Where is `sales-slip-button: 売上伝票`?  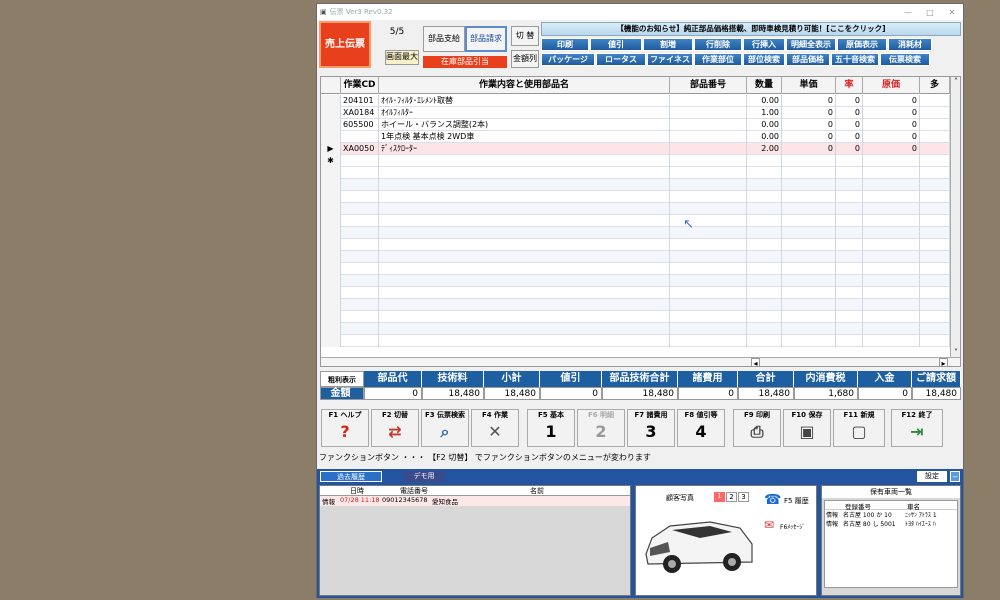
sales-slip-button: 売上伝票 is located at coordinates (345, 44).